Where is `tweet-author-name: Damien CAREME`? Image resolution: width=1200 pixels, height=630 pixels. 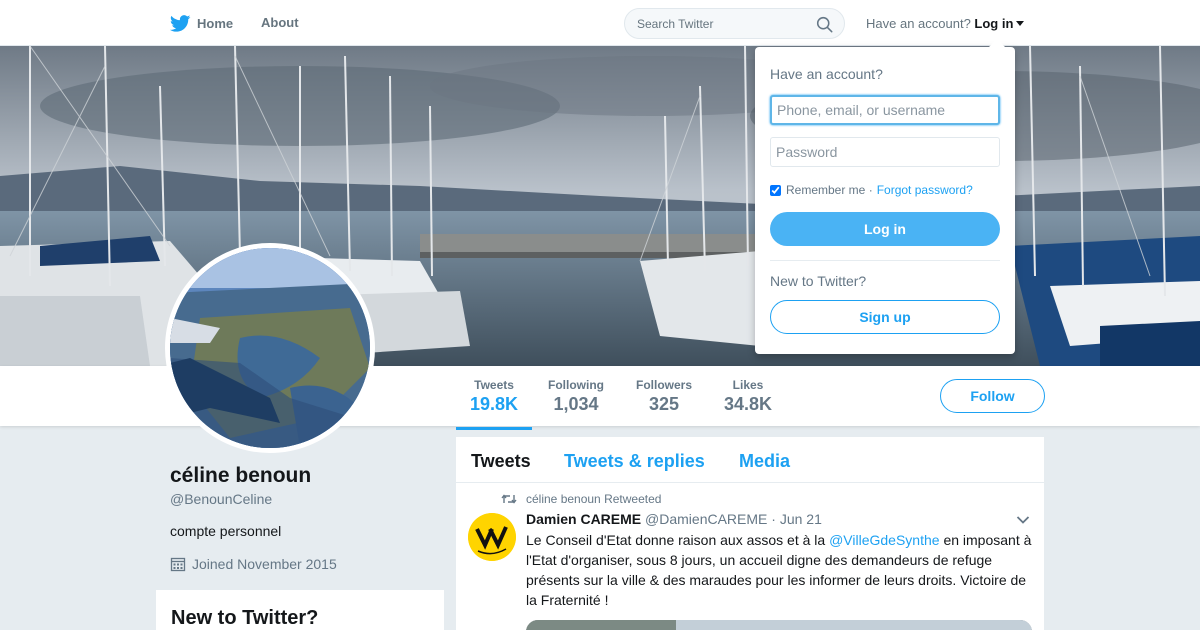 tweet-author-name: Damien CAREME is located at coordinates (583, 519).